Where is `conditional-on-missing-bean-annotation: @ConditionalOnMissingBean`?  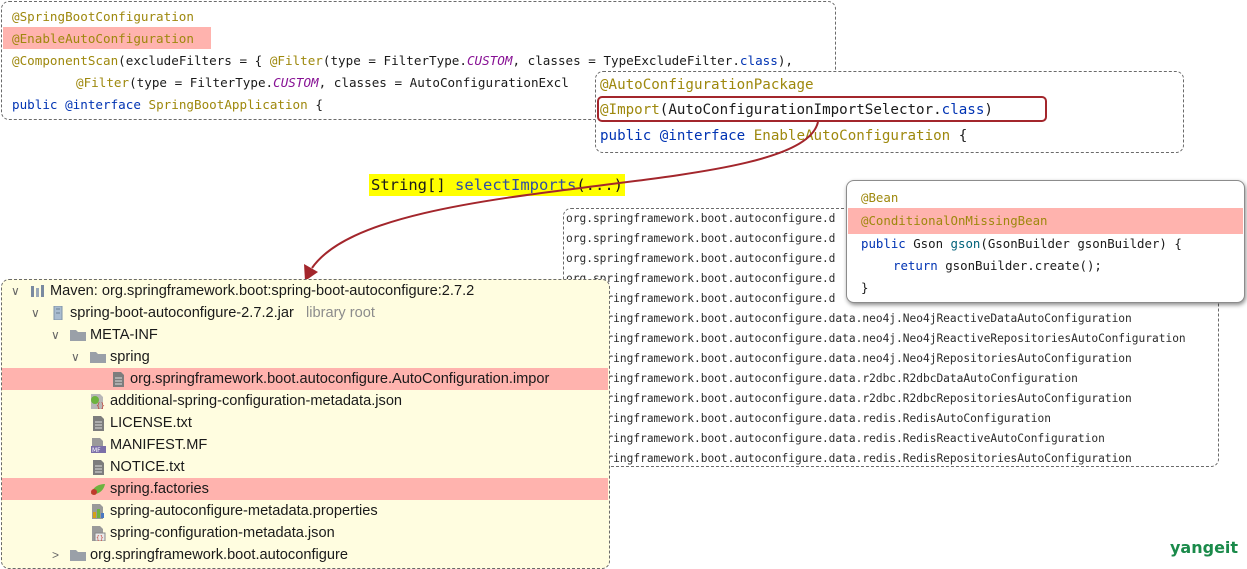 conditional-on-missing-bean-annotation: @ConditionalOnMissingBean is located at coordinates (954, 220).